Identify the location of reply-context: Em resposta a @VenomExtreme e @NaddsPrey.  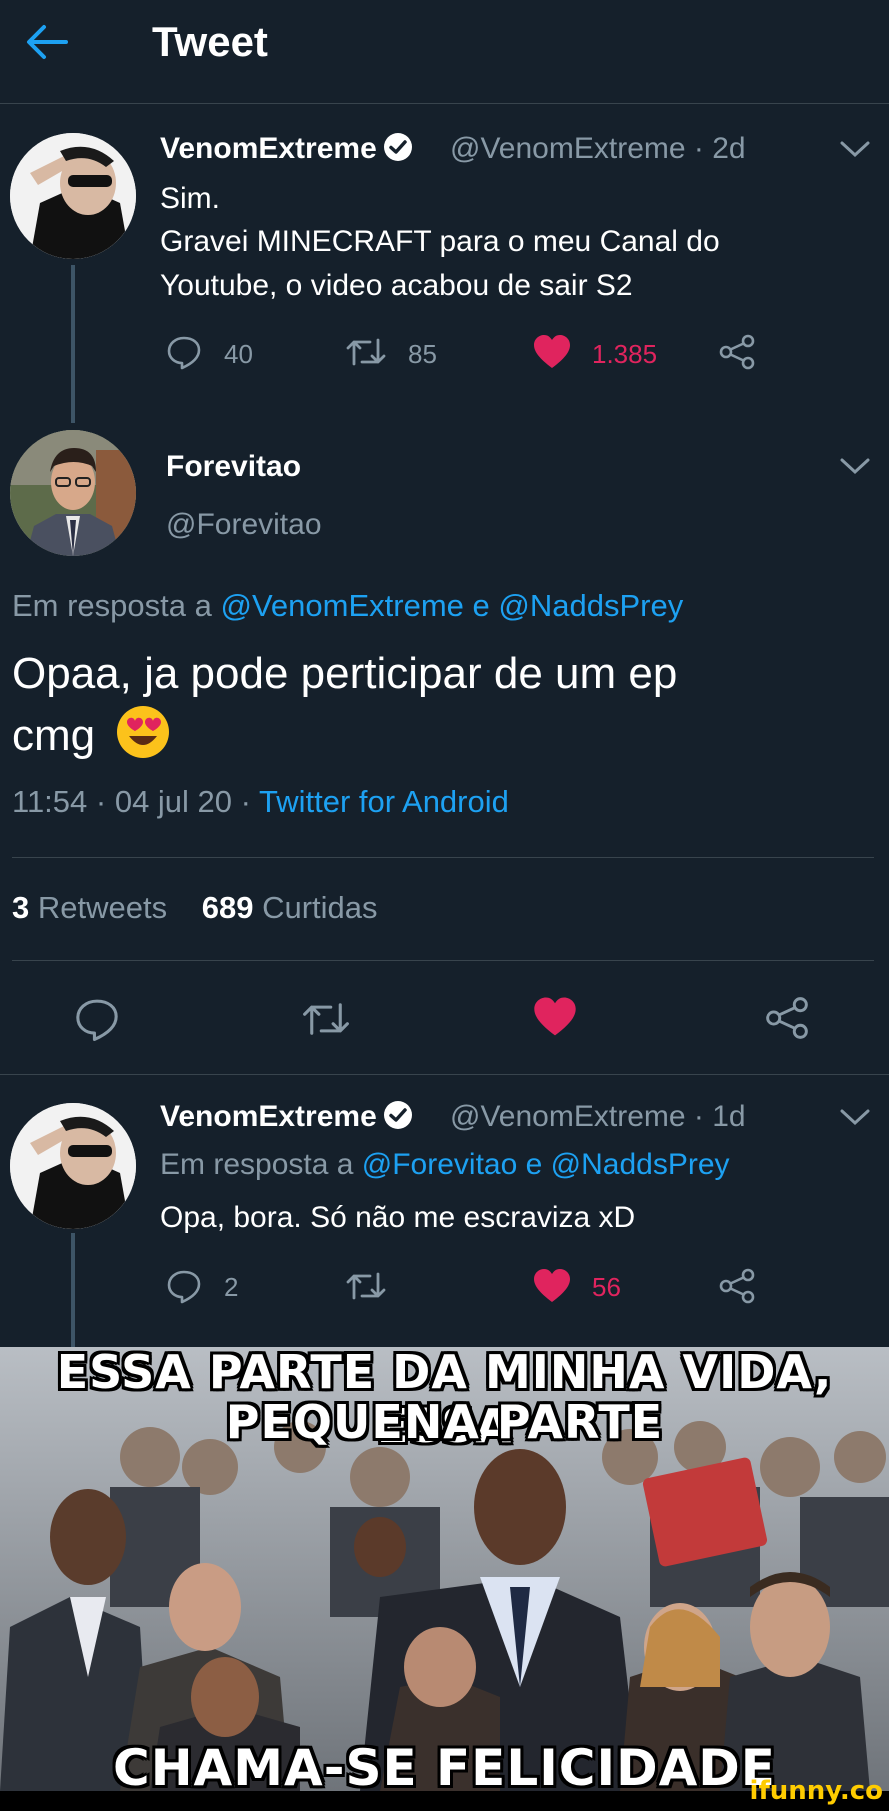
(348, 605).